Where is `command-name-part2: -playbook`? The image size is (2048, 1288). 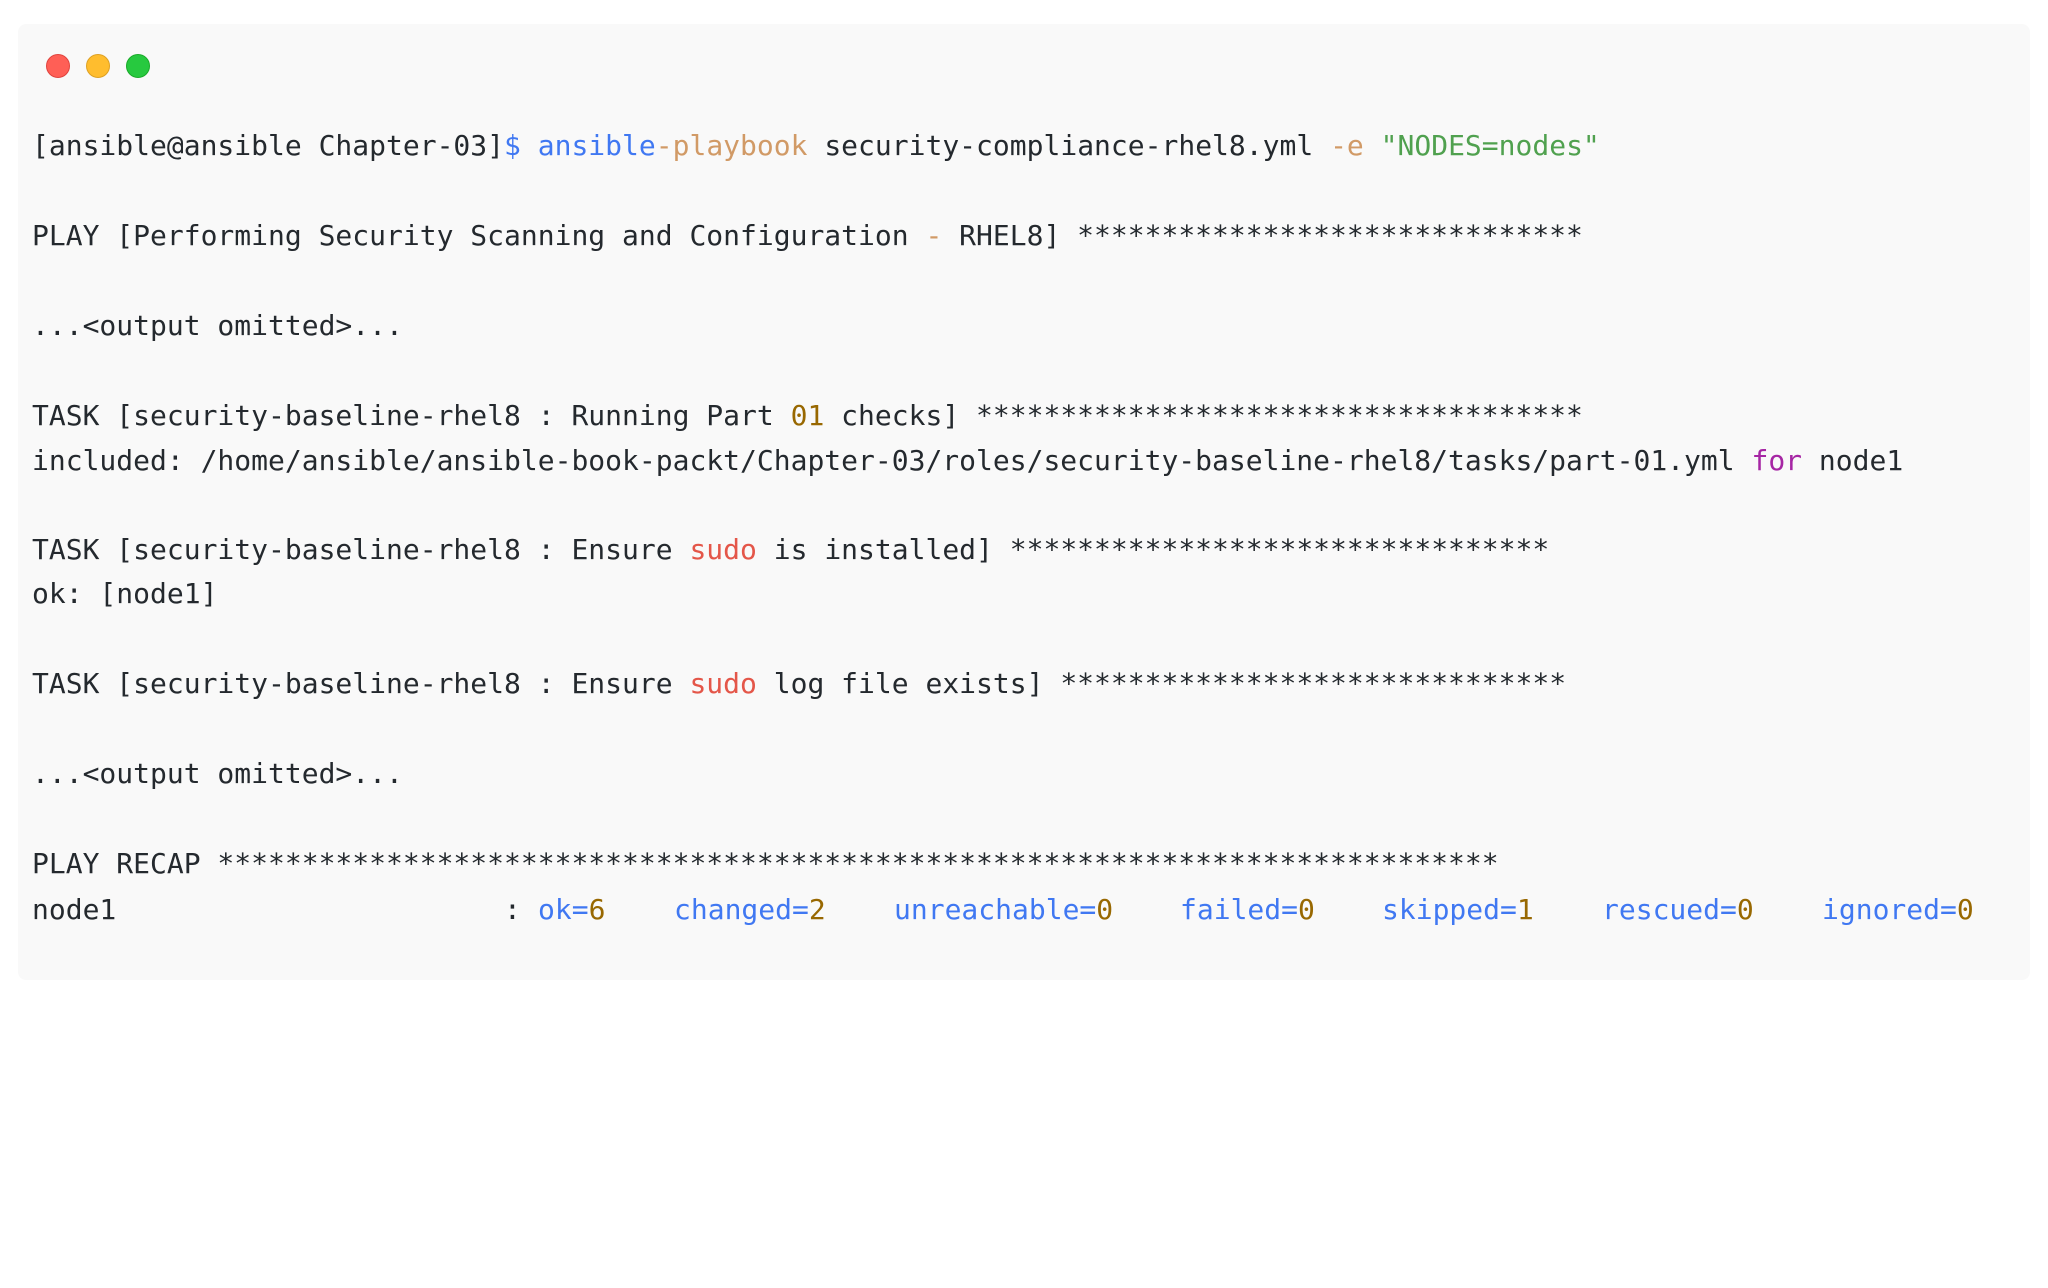
command-name-part2: -playbook is located at coordinates (731, 145).